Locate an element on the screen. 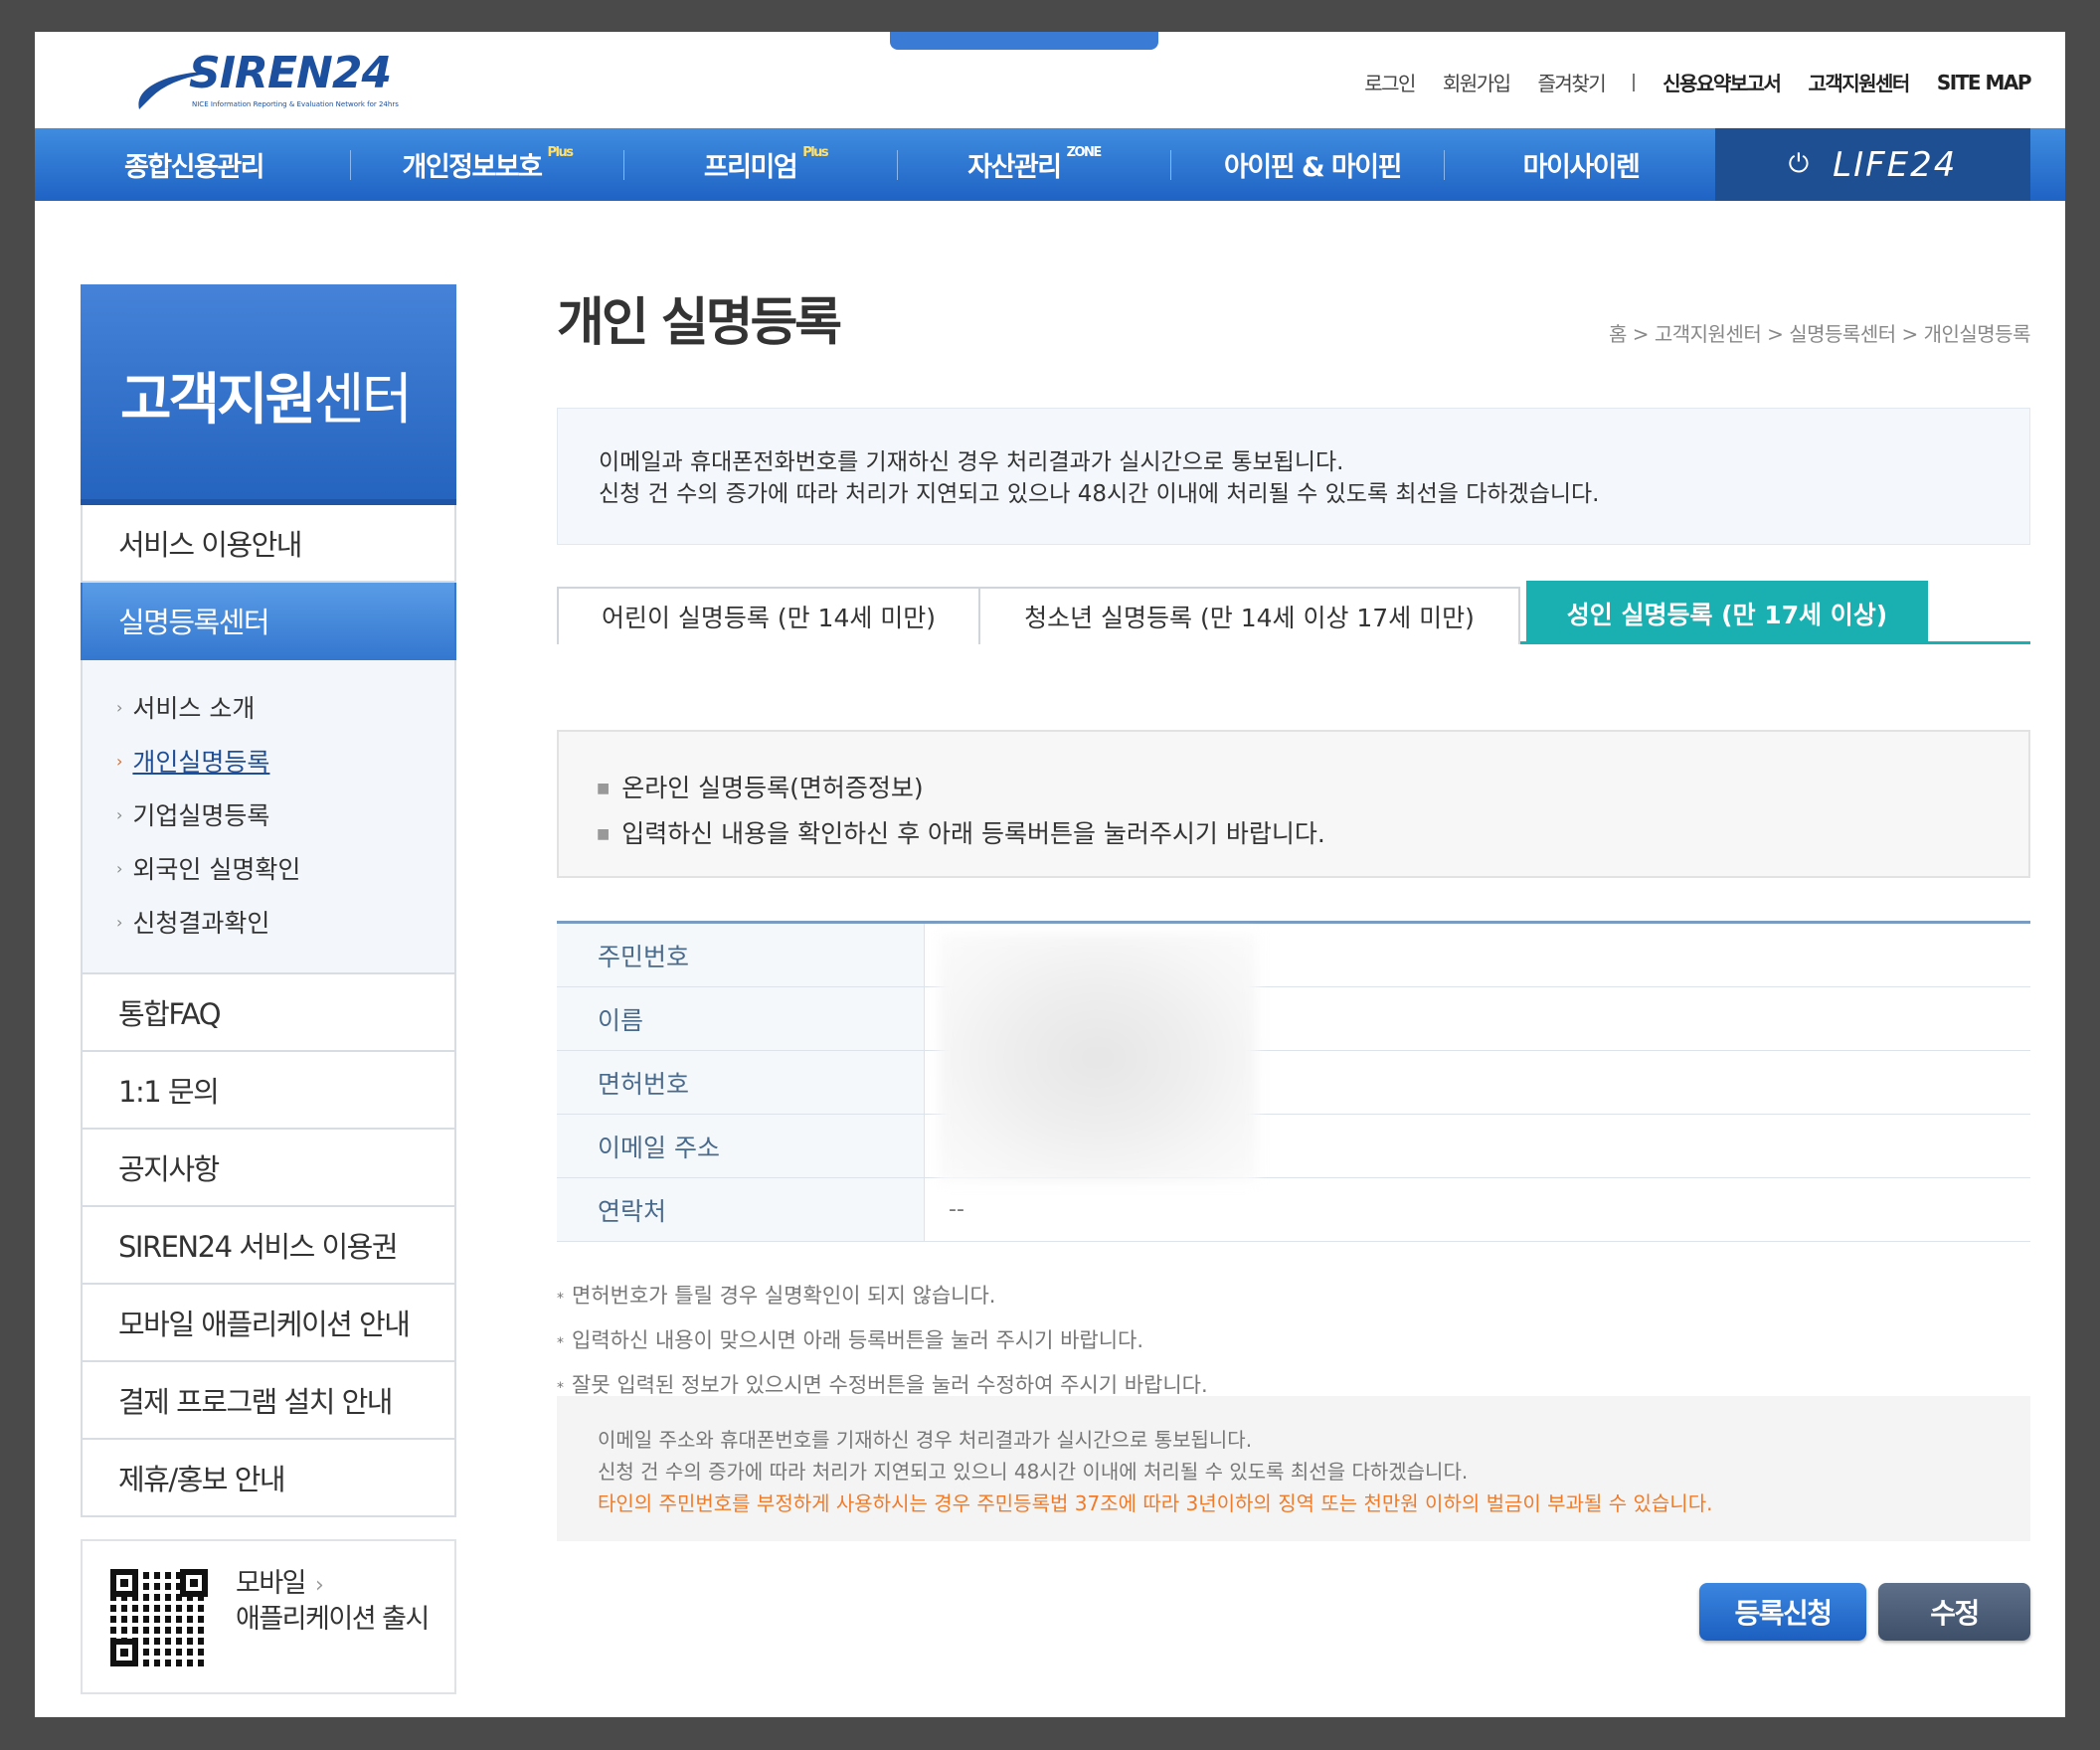 The image size is (2100, 1750). utility-nav: 로그인 회원가입 즐겨찾기 신용요약보고서 고객지원센터 SITE MAP is located at coordinates (1684, 82).